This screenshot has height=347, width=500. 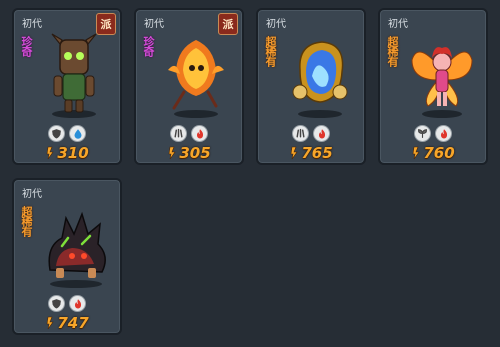 I want to click on creature-card-4: 初代 超稀有 760, so click(x=433, y=86).